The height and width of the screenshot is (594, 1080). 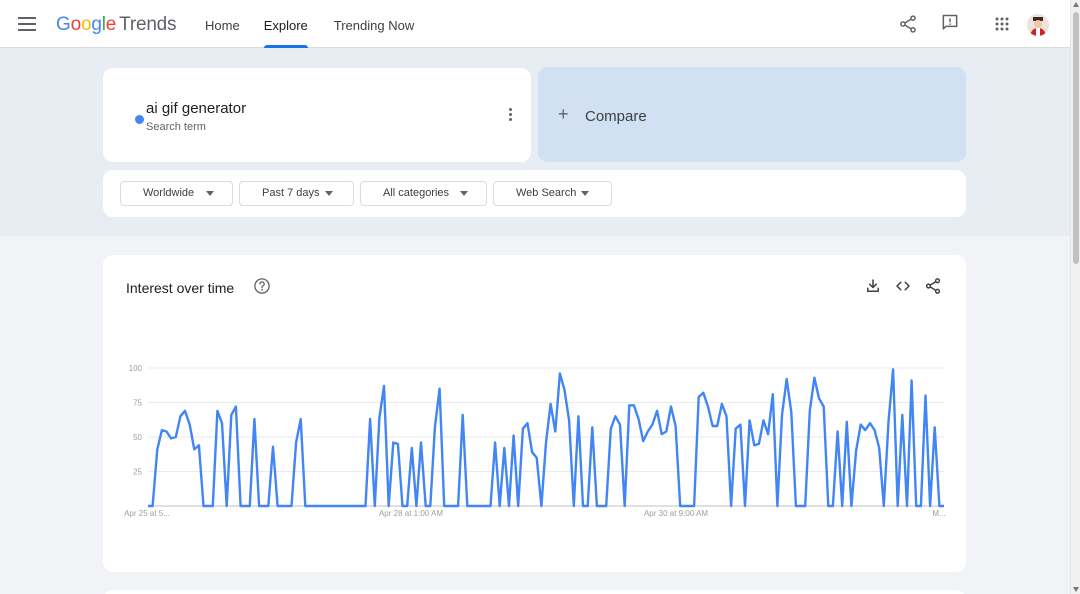 What do you see at coordinates (169, 193) in the screenshot?
I see `filter-location-label: Worldwide` at bounding box center [169, 193].